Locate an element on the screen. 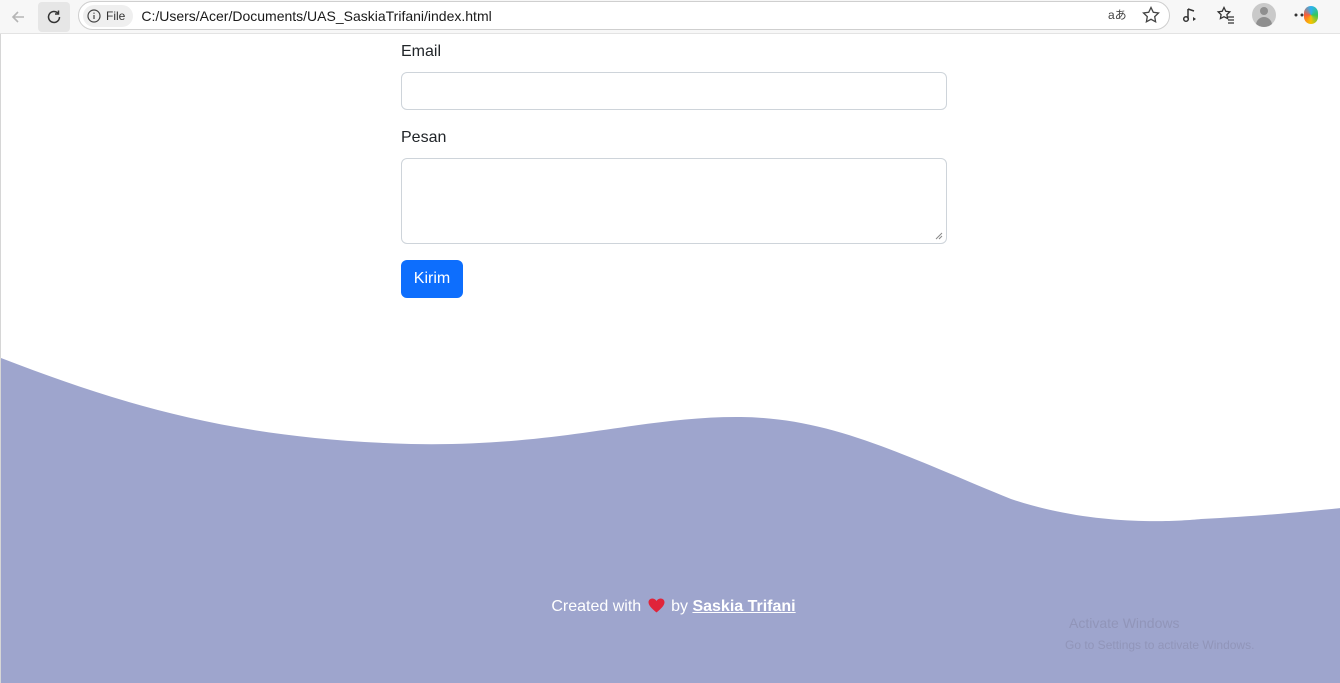 The height and width of the screenshot is (683, 1340). svg-text: aあ is located at coordinates (1117, 15).